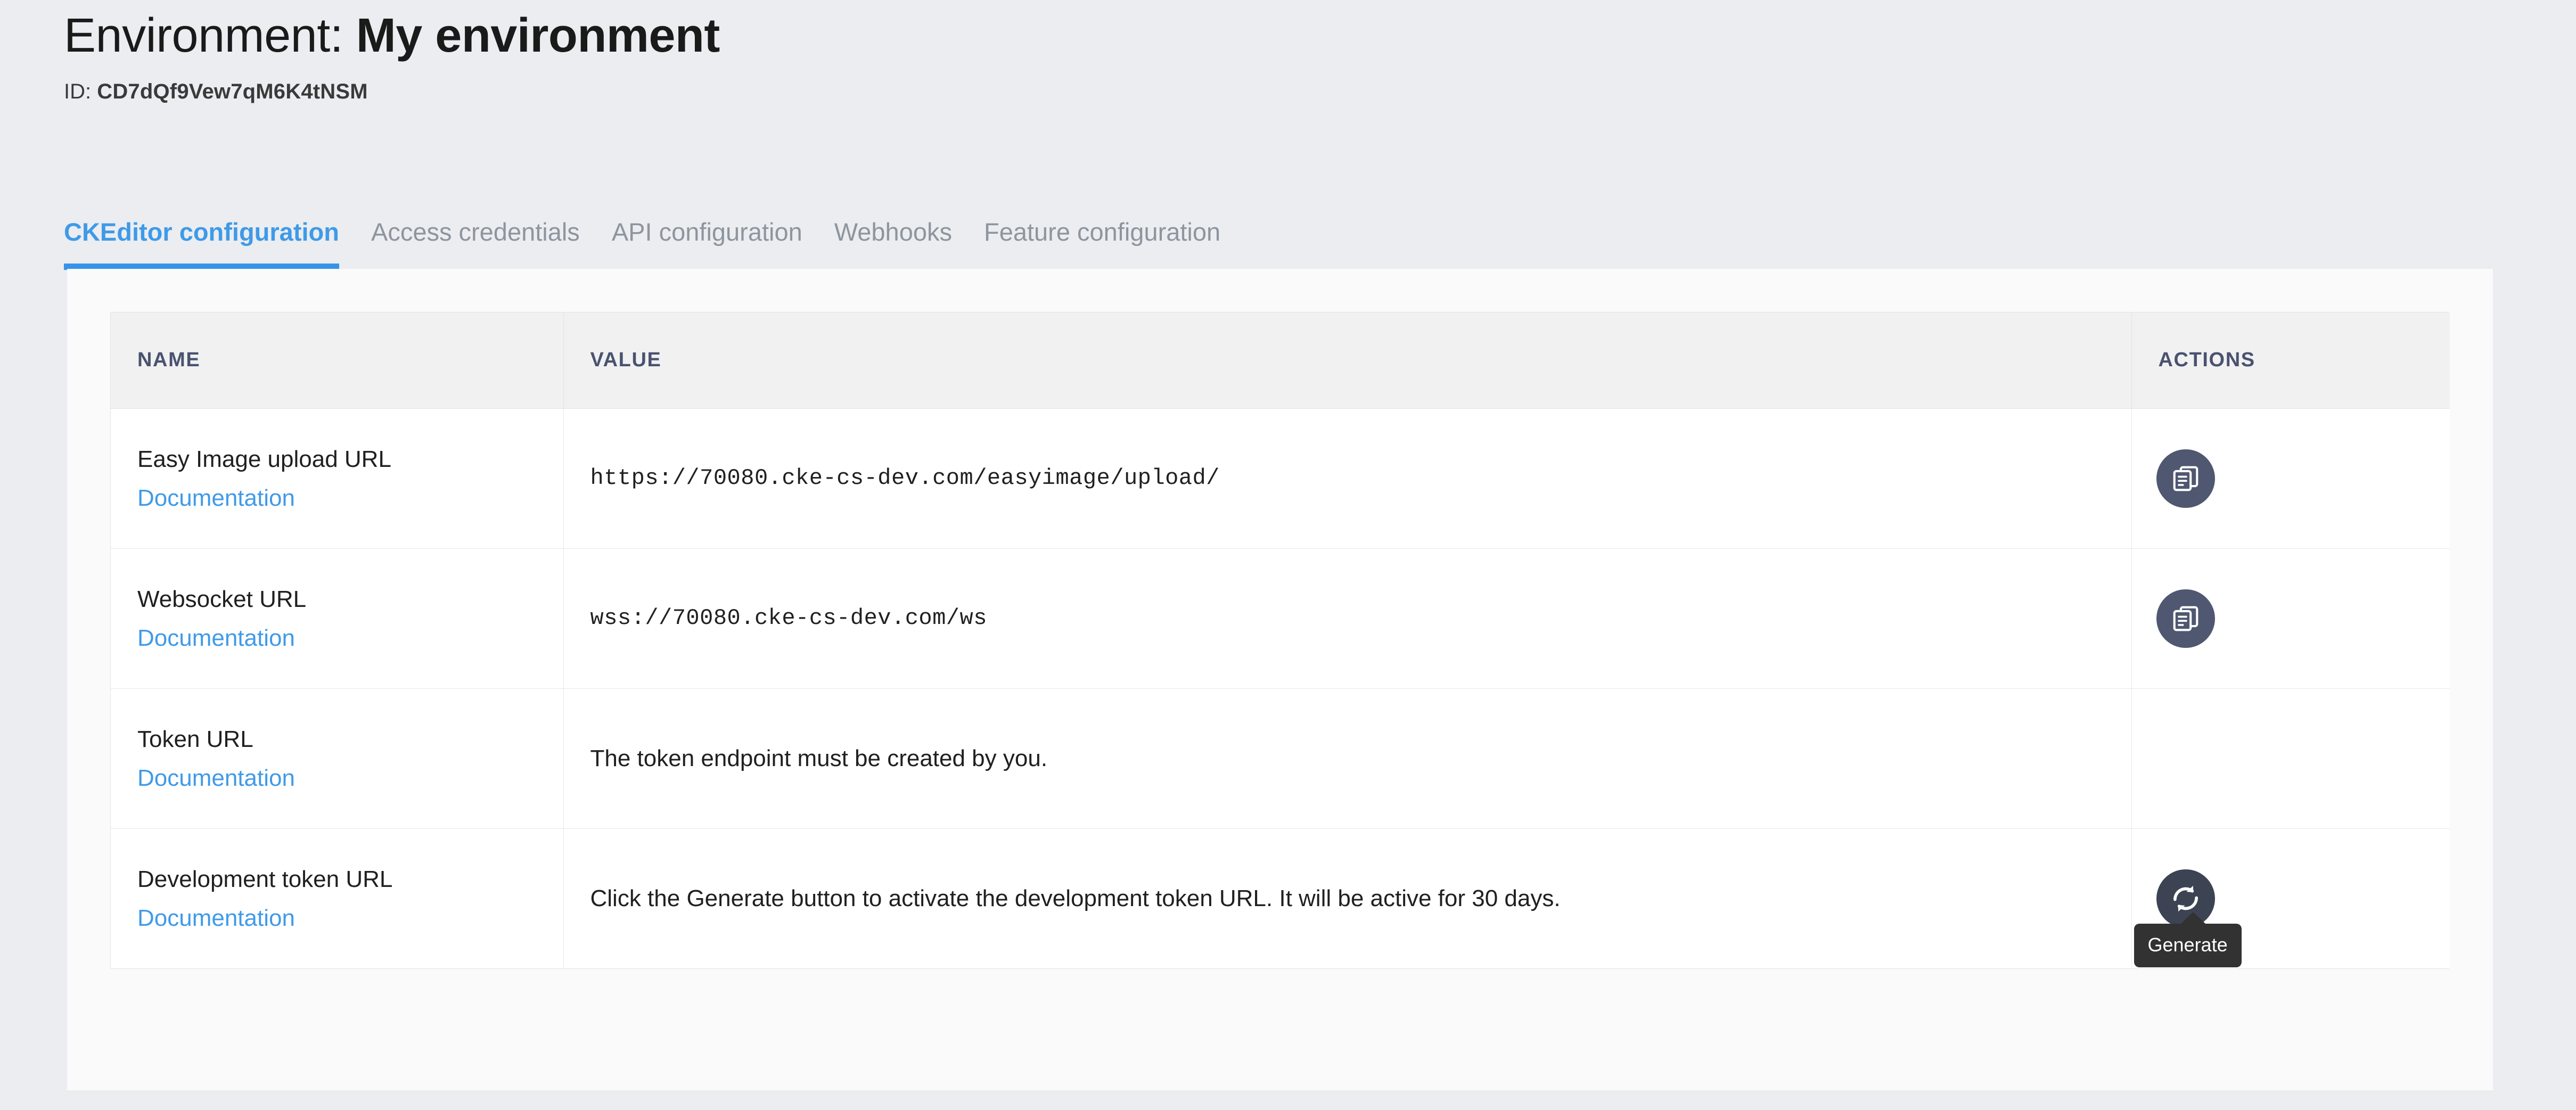 This screenshot has height=1110, width=2576. I want to click on row-label: Websocket URL, so click(222, 599).